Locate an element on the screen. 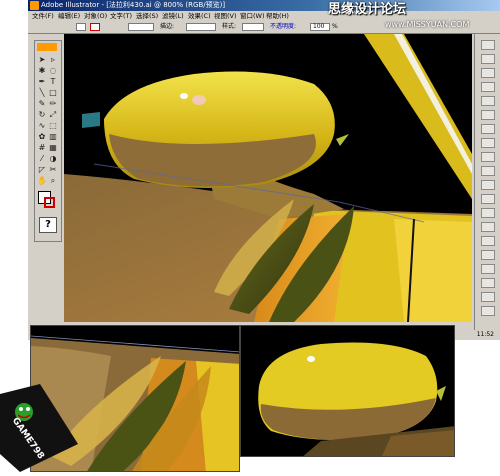 This screenshot has height=476, width=500. stroke-weight-field is located at coordinates (141, 27).